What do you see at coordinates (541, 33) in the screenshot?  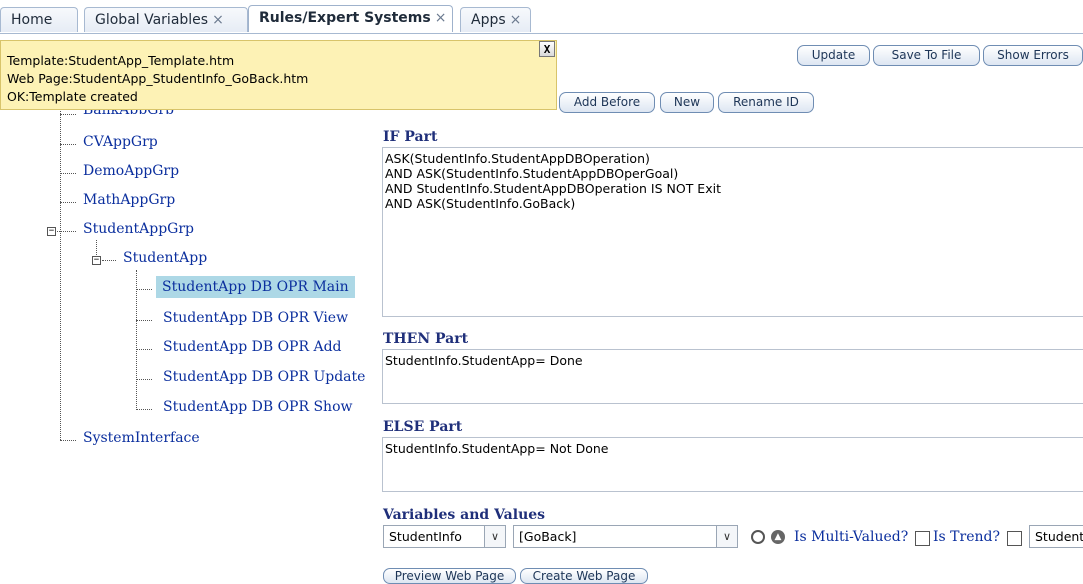 I see `tab-divider` at bounding box center [541, 33].